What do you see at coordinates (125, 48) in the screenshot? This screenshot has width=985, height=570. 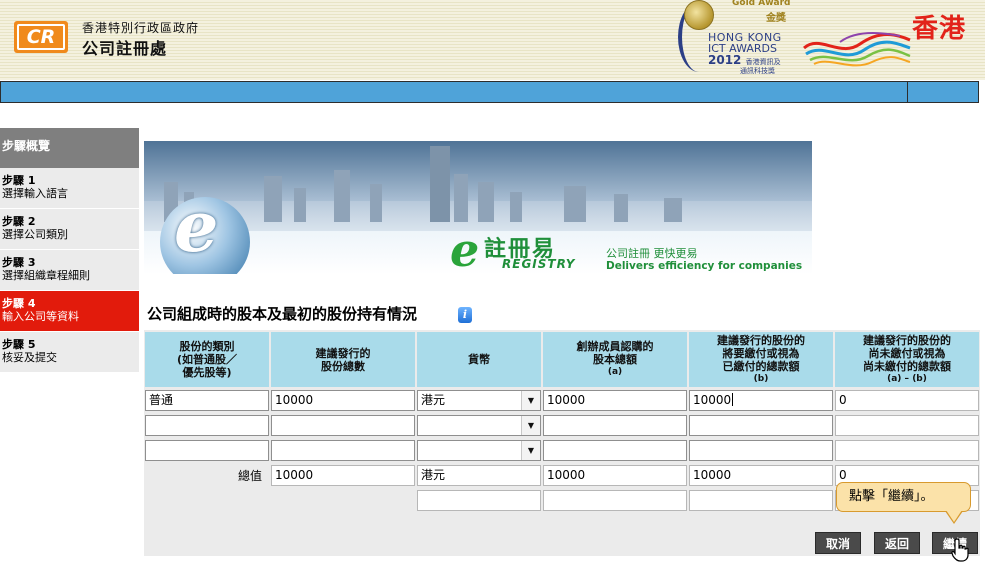 I see `org-name-line2: 公司註冊處` at bounding box center [125, 48].